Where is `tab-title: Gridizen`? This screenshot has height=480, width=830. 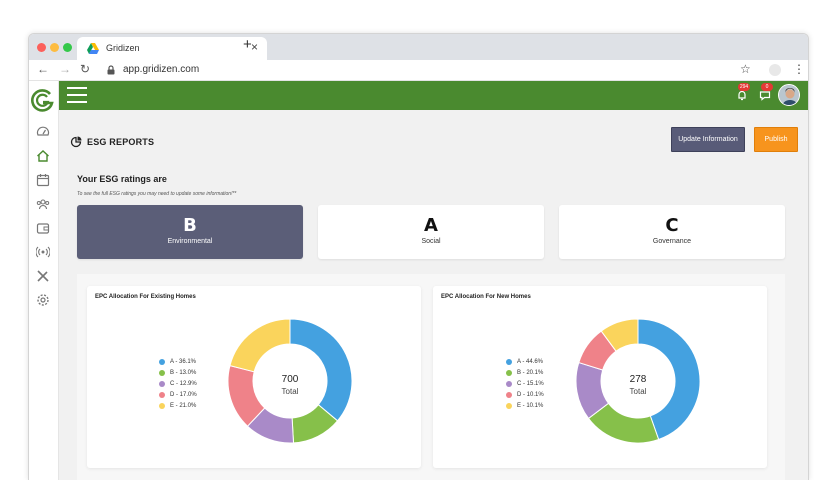
tab-title: Gridizen is located at coordinates (123, 48).